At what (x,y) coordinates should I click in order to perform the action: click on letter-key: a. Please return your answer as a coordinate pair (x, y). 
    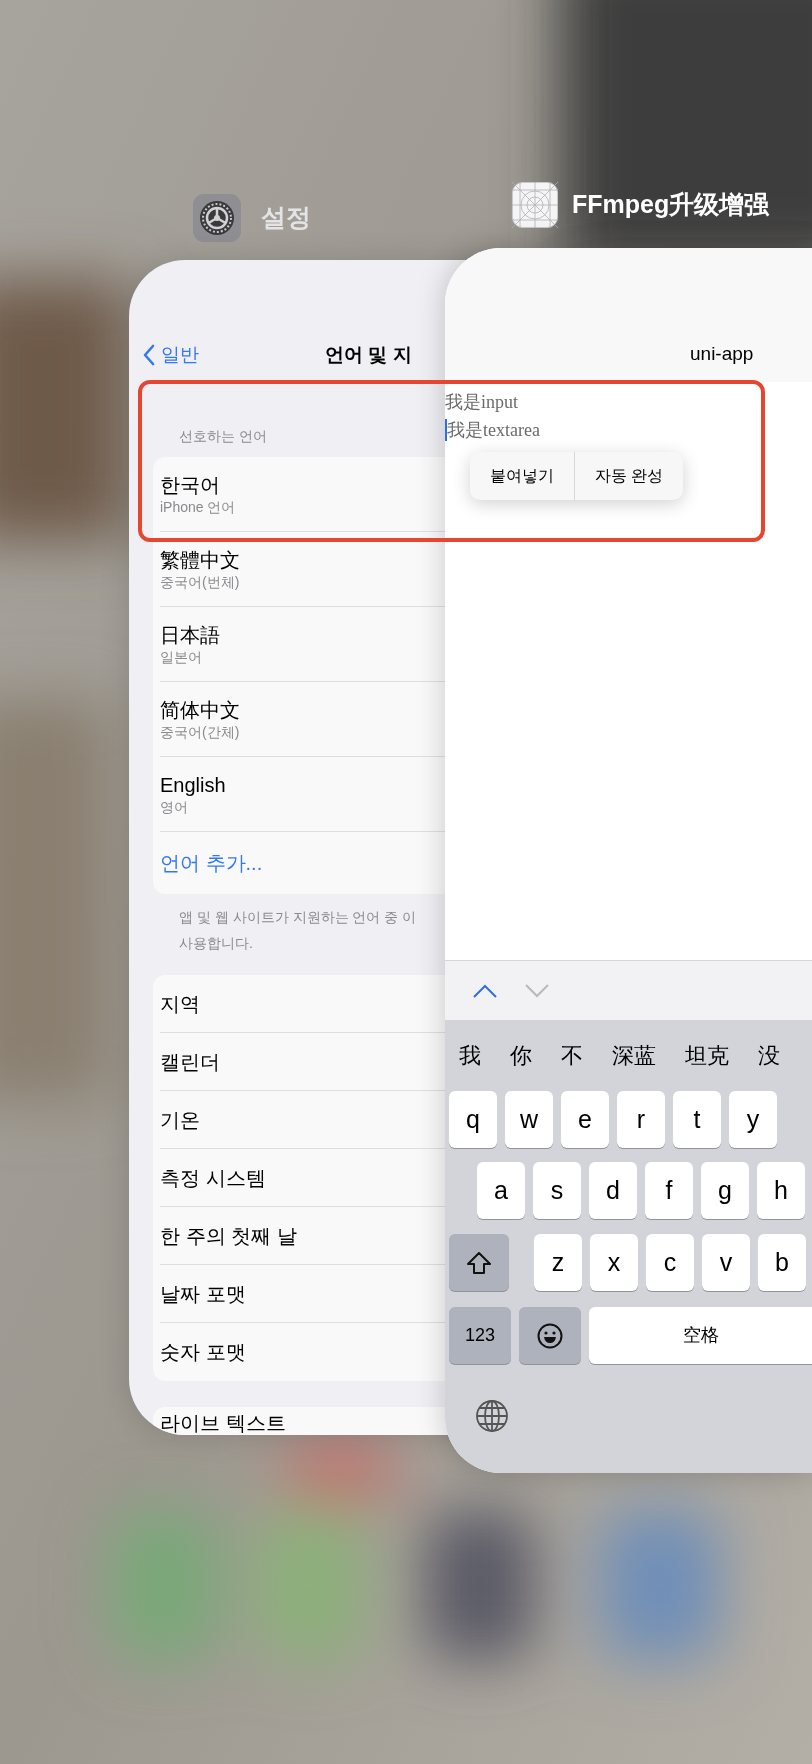
    Looking at the image, I should click on (501, 1190).